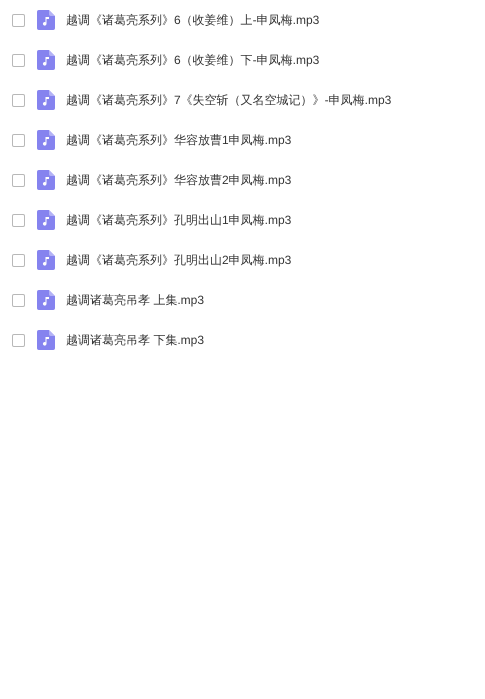 Image resolution: width=485 pixels, height=699 pixels. What do you see at coordinates (179, 140) in the screenshot?
I see `file-name: 越调《诸葛亮系列》华容放曹1申凤梅.mp3` at bounding box center [179, 140].